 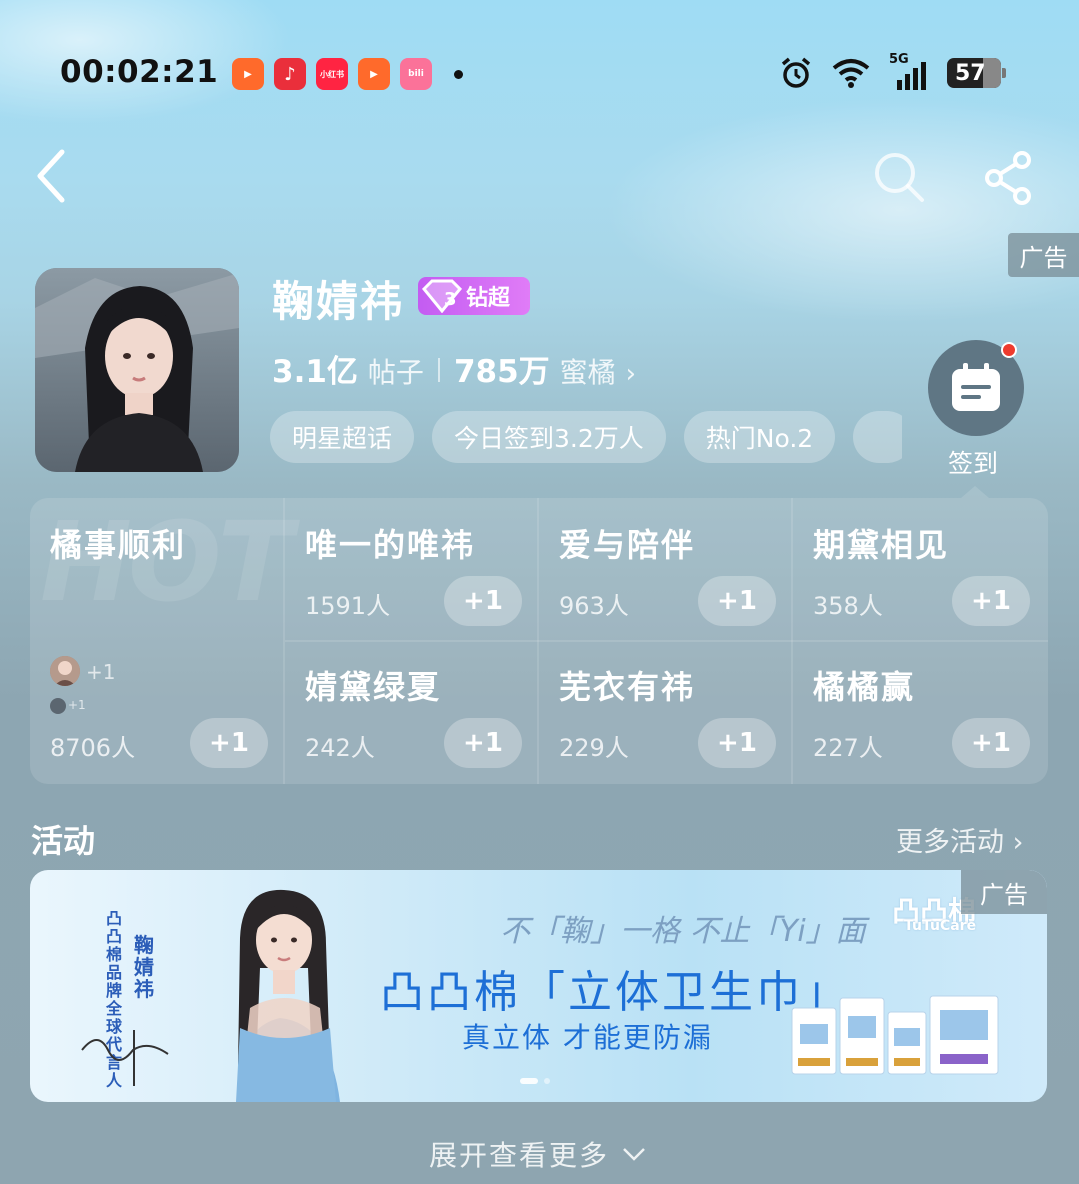 What do you see at coordinates (442, 296) in the screenshot?
I see `diamond-icon: 3` at bounding box center [442, 296].